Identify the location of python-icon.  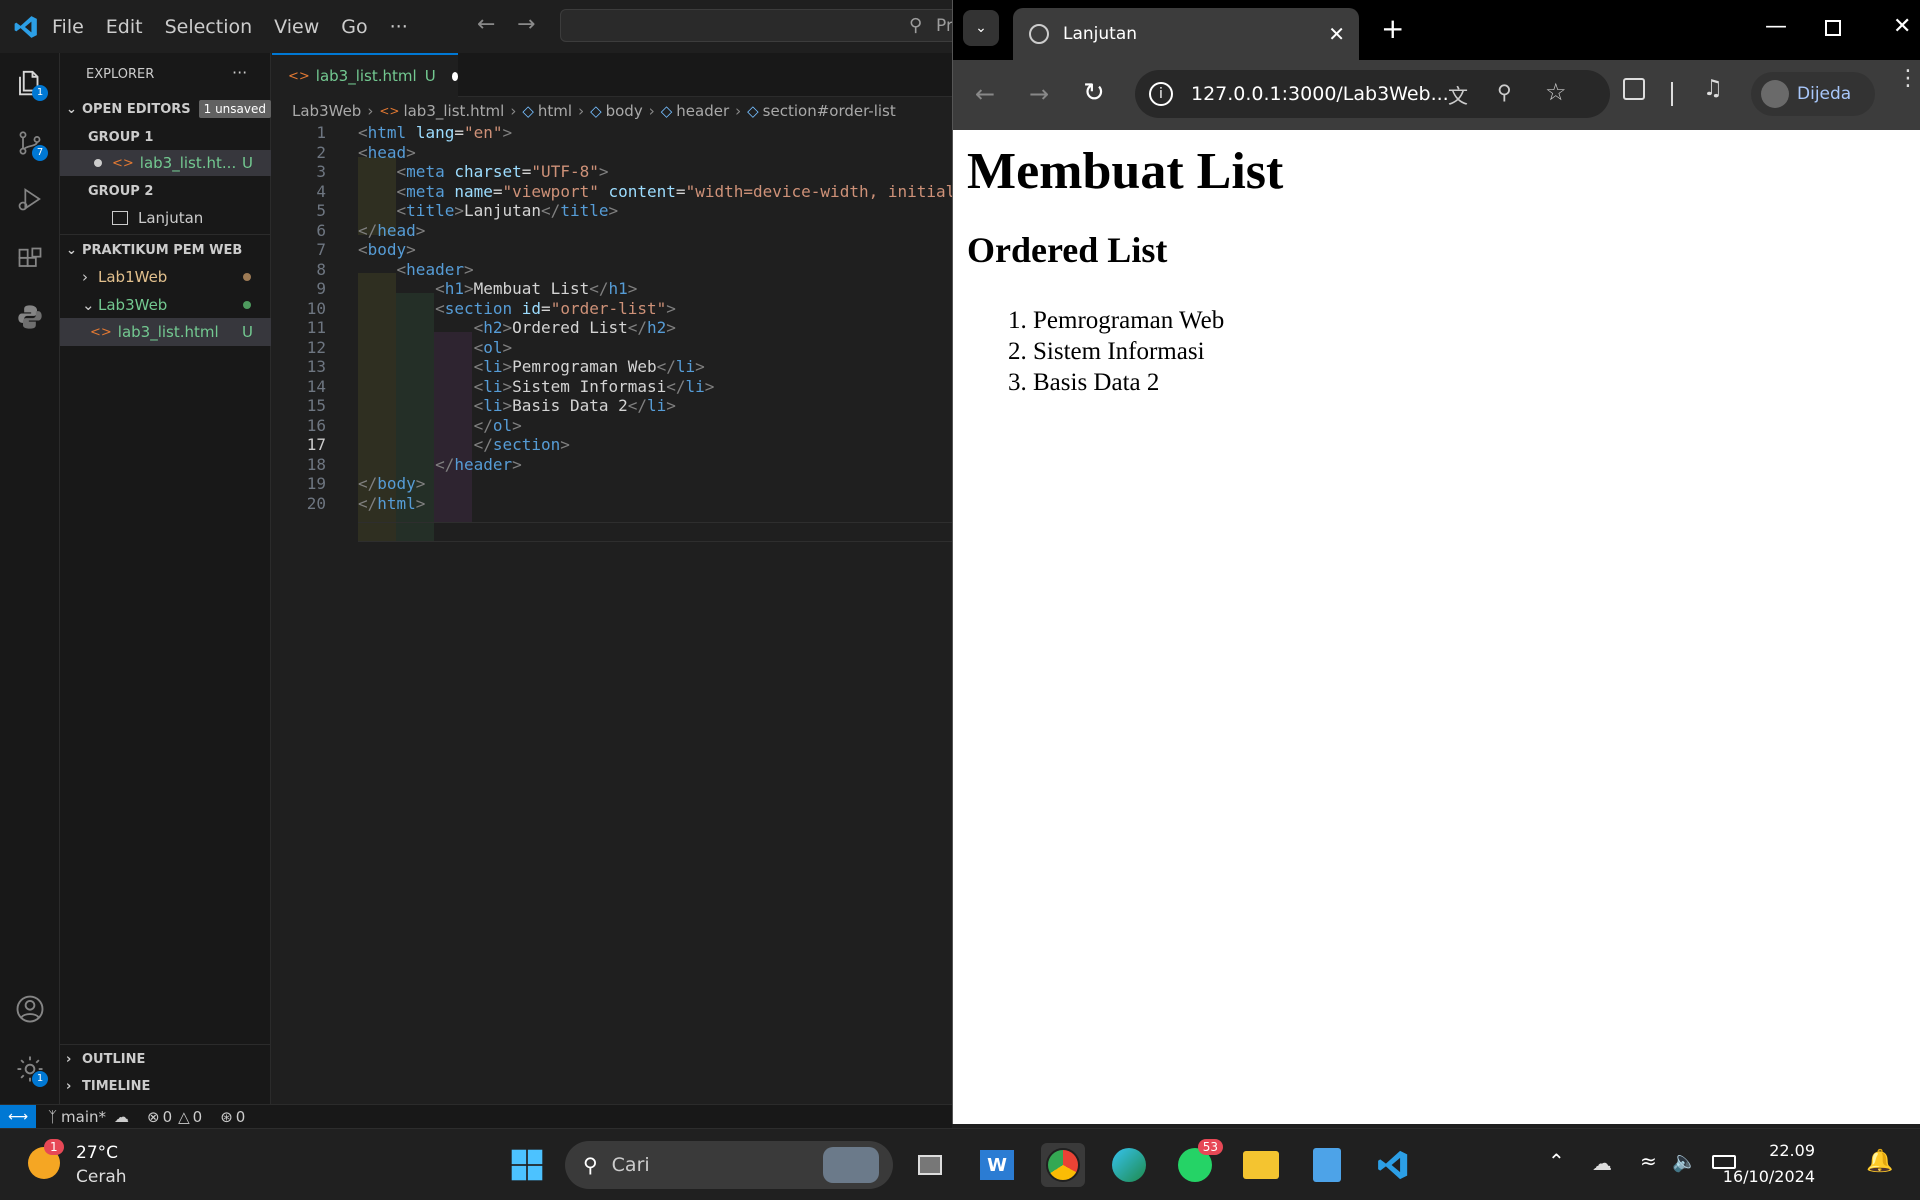
(30, 317).